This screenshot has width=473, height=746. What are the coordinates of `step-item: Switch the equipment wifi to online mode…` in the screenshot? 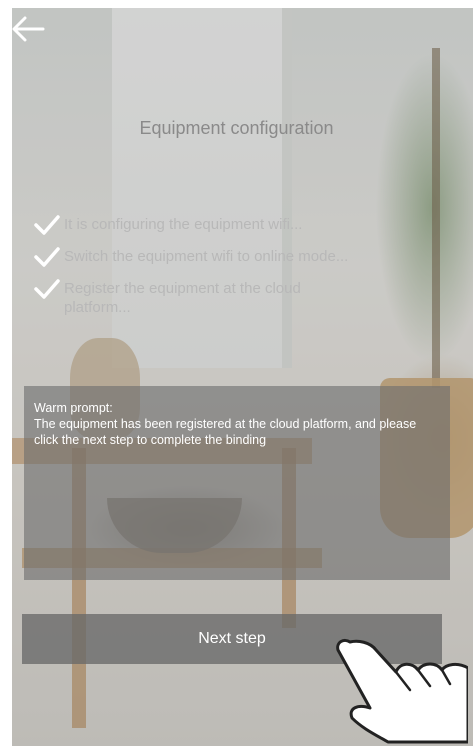 It's located at (230, 256).